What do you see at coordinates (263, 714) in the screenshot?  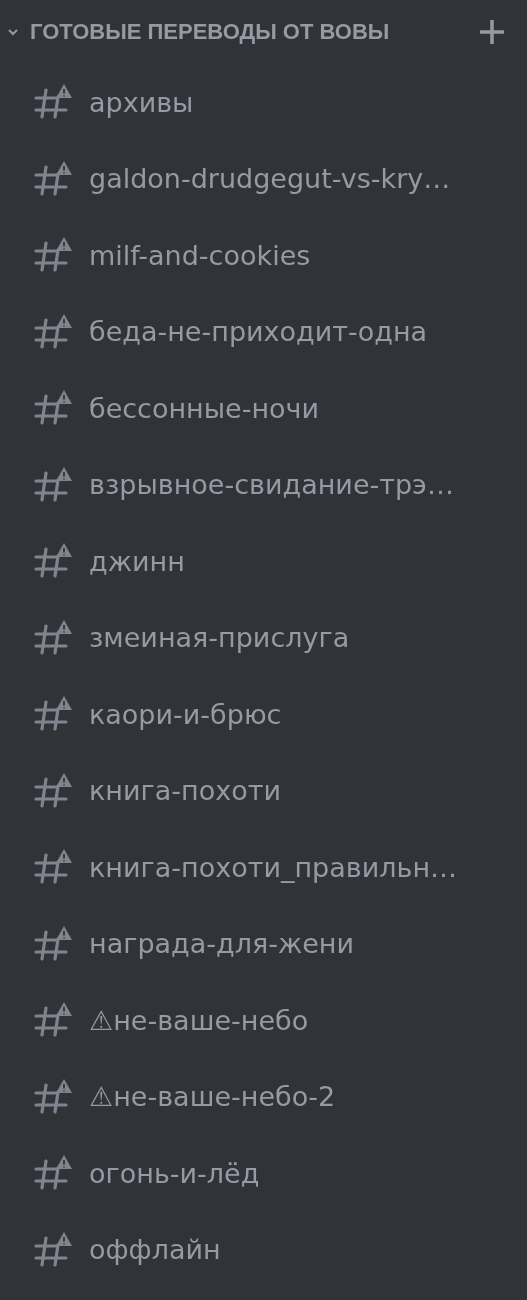 I see `channel-item: каори-и-брюс` at bounding box center [263, 714].